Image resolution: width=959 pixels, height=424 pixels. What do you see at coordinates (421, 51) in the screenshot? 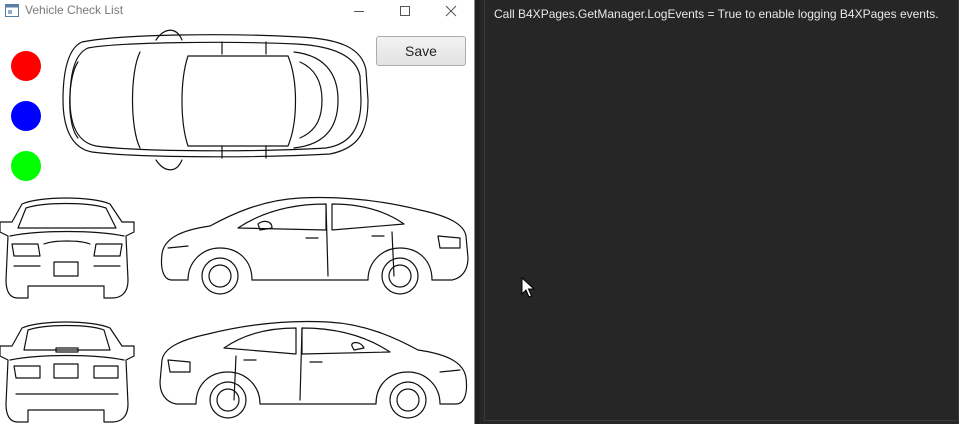
I see `save-button: Save` at bounding box center [421, 51].